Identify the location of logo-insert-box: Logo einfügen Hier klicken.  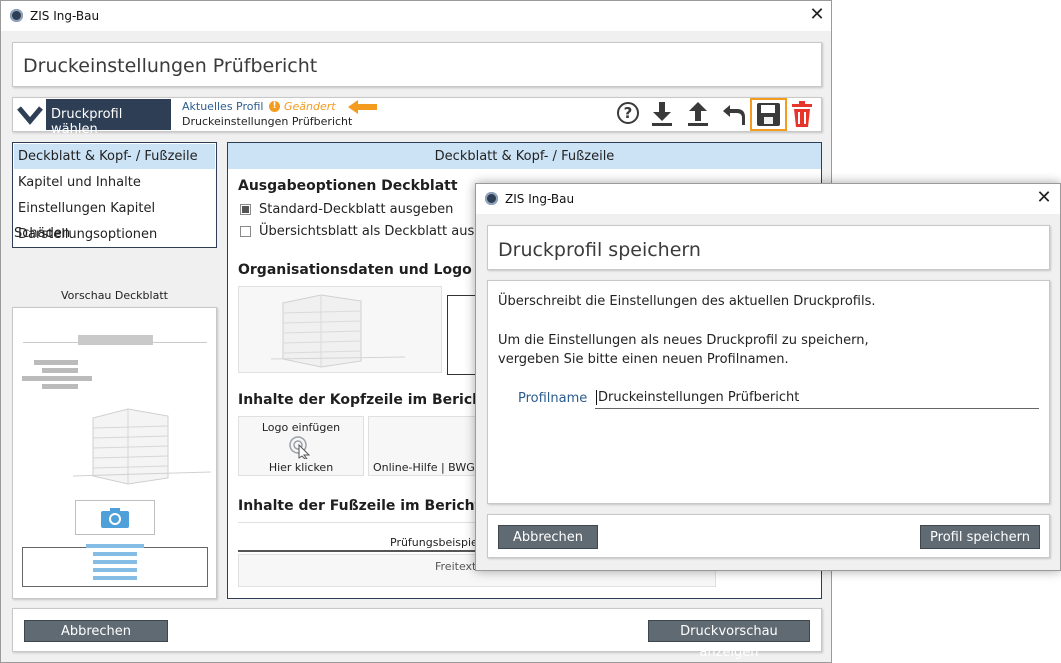
(301, 446).